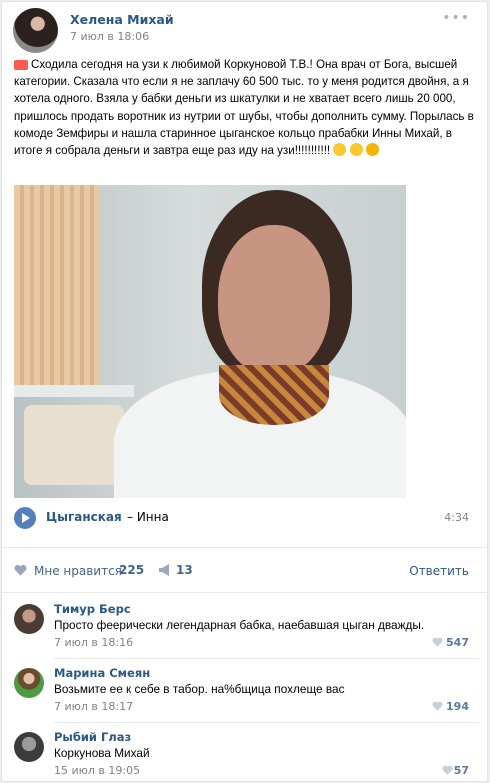 This screenshot has width=490, height=783. What do you see at coordinates (372, 150) in the screenshot?
I see `grin-emoji-icon` at bounding box center [372, 150].